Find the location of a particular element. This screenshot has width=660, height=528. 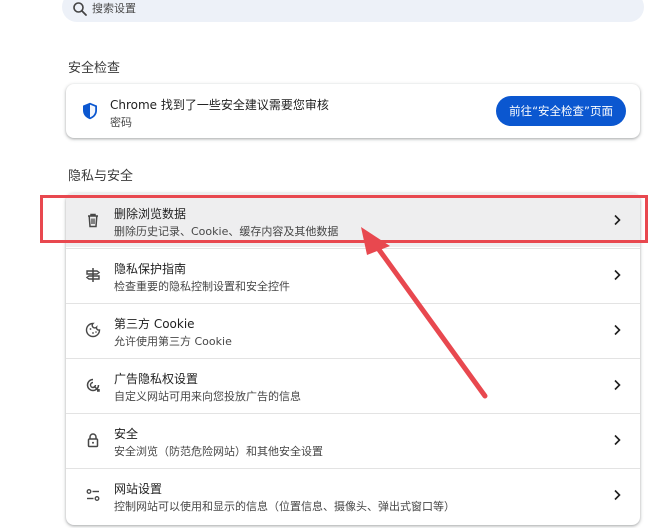

list-item-title: 广告隐私权设置 is located at coordinates (156, 379).